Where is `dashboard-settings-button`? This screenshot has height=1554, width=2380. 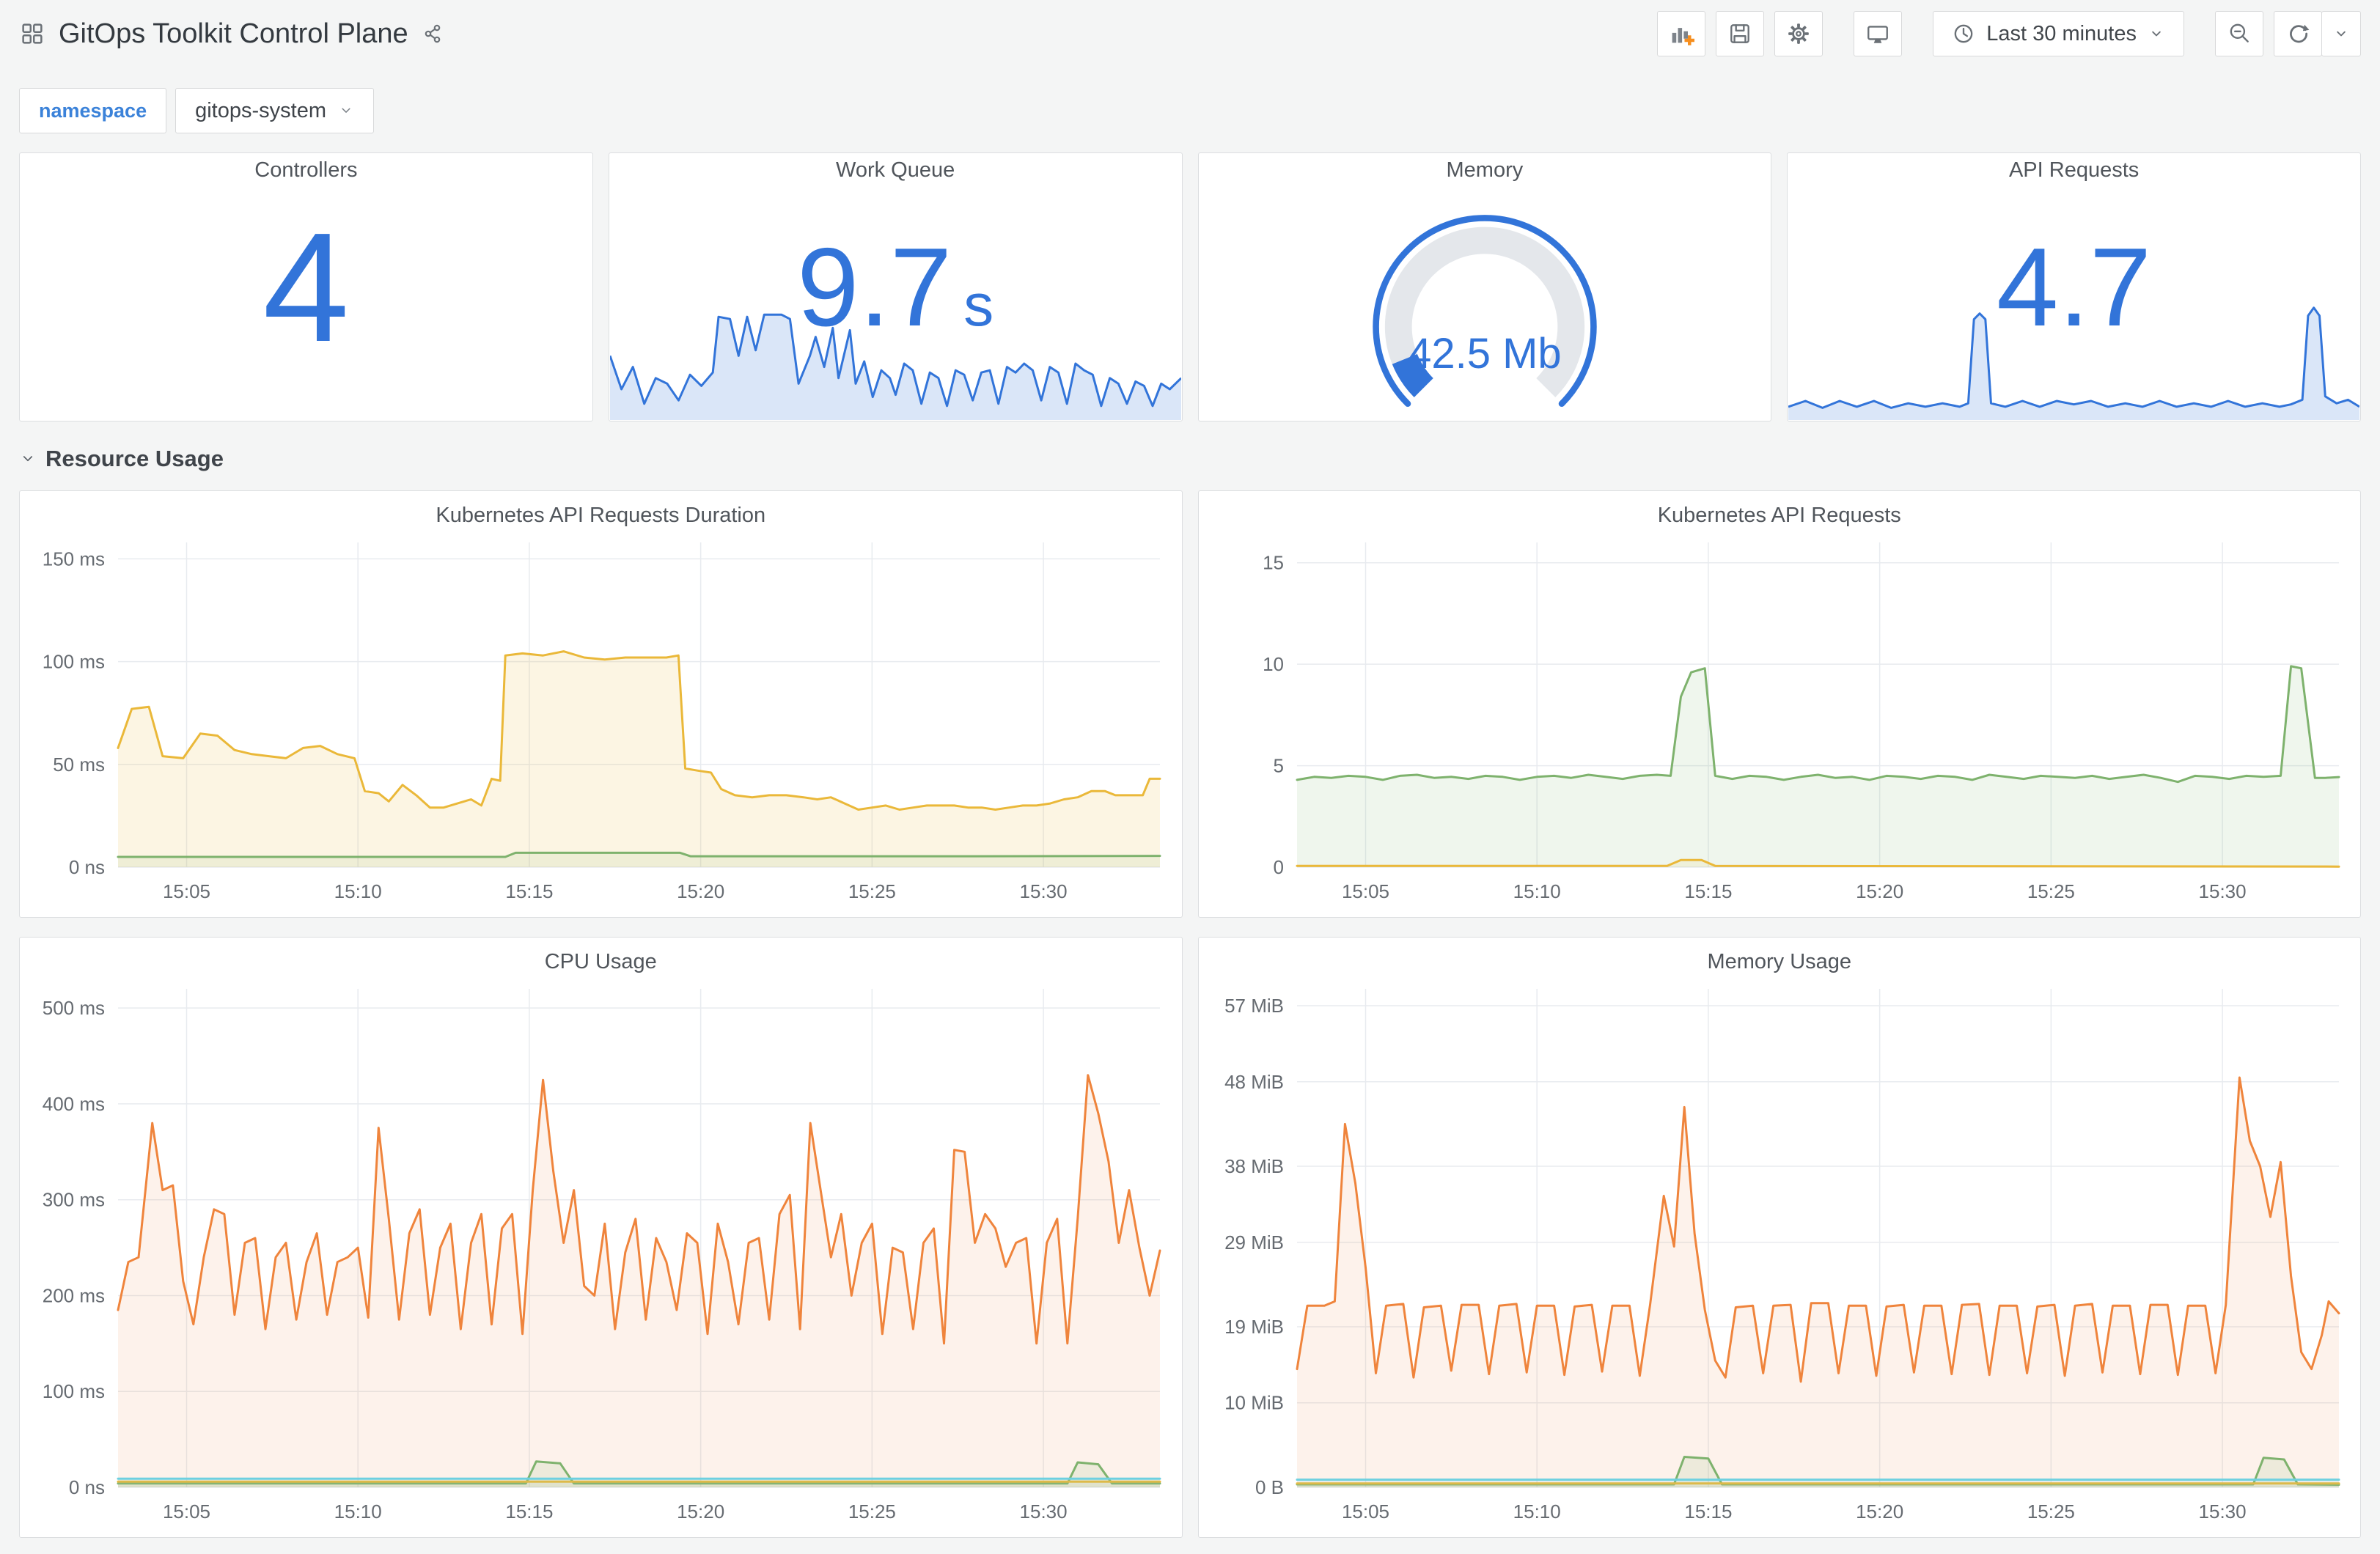 dashboard-settings-button is located at coordinates (1798, 33).